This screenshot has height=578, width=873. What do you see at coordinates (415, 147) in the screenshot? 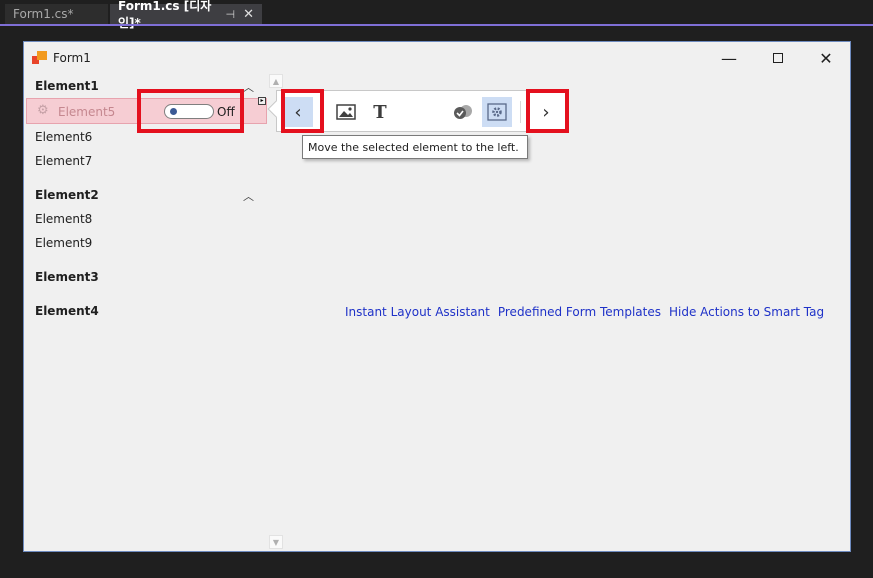
I see `tooltip: Move the selected element to the left.` at bounding box center [415, 147].